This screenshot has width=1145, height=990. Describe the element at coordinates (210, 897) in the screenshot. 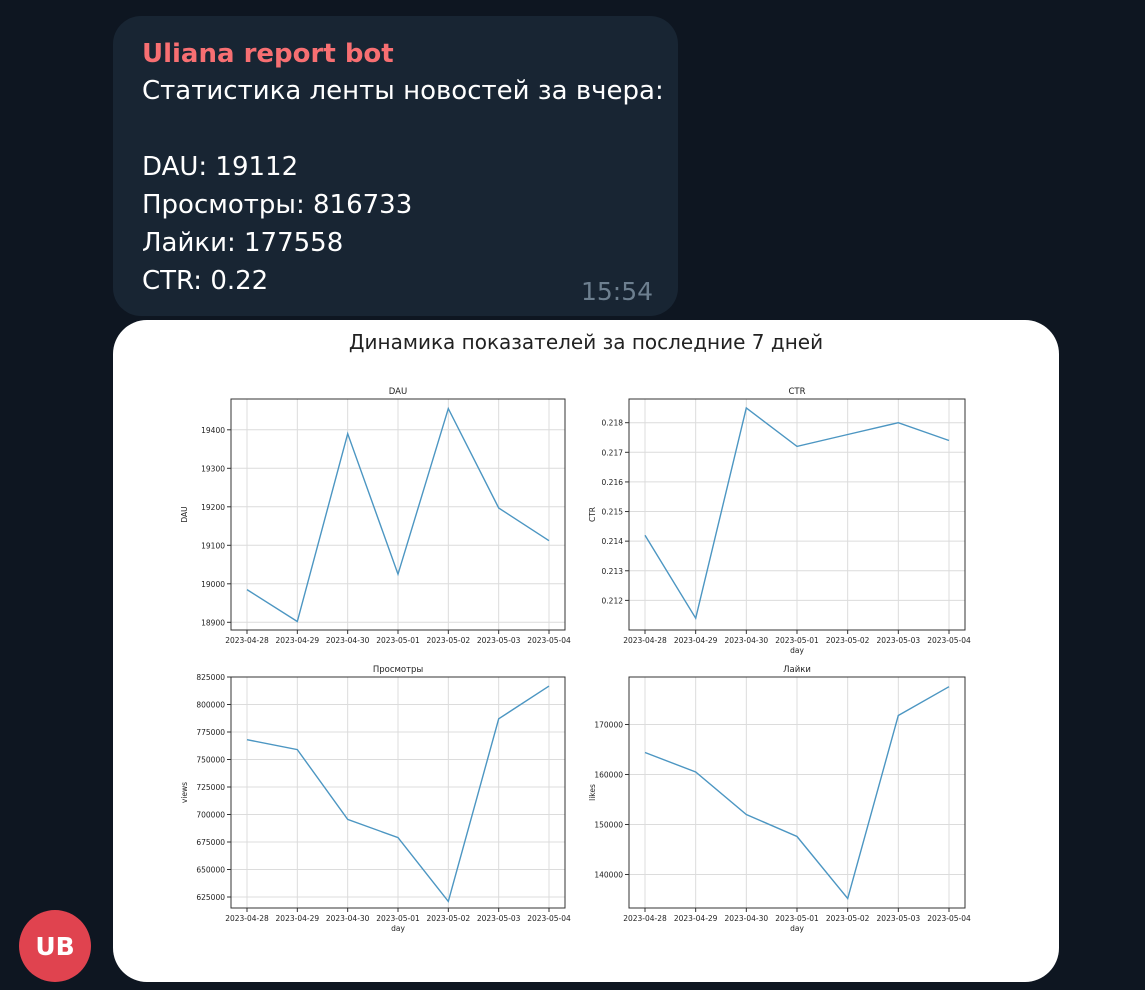

I see `y-tick-label: 625000` at that location.